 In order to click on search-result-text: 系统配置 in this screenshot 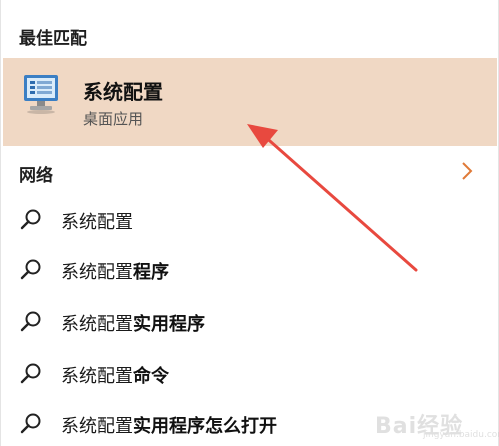, I will do `click(97, 222)`.